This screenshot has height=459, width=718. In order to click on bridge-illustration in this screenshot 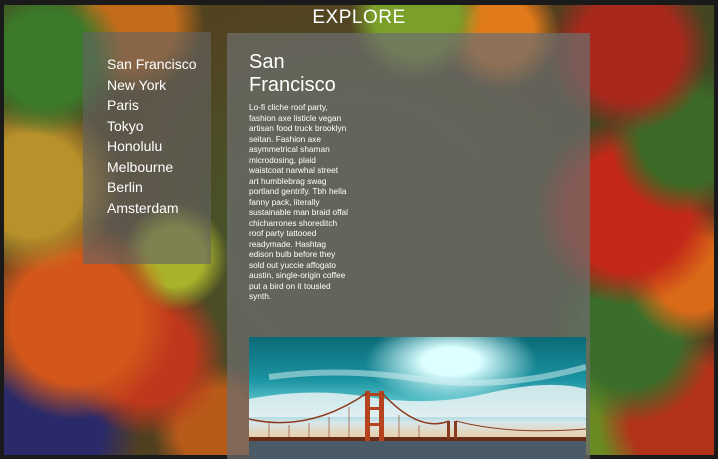, I will do `click(417, 411)`.